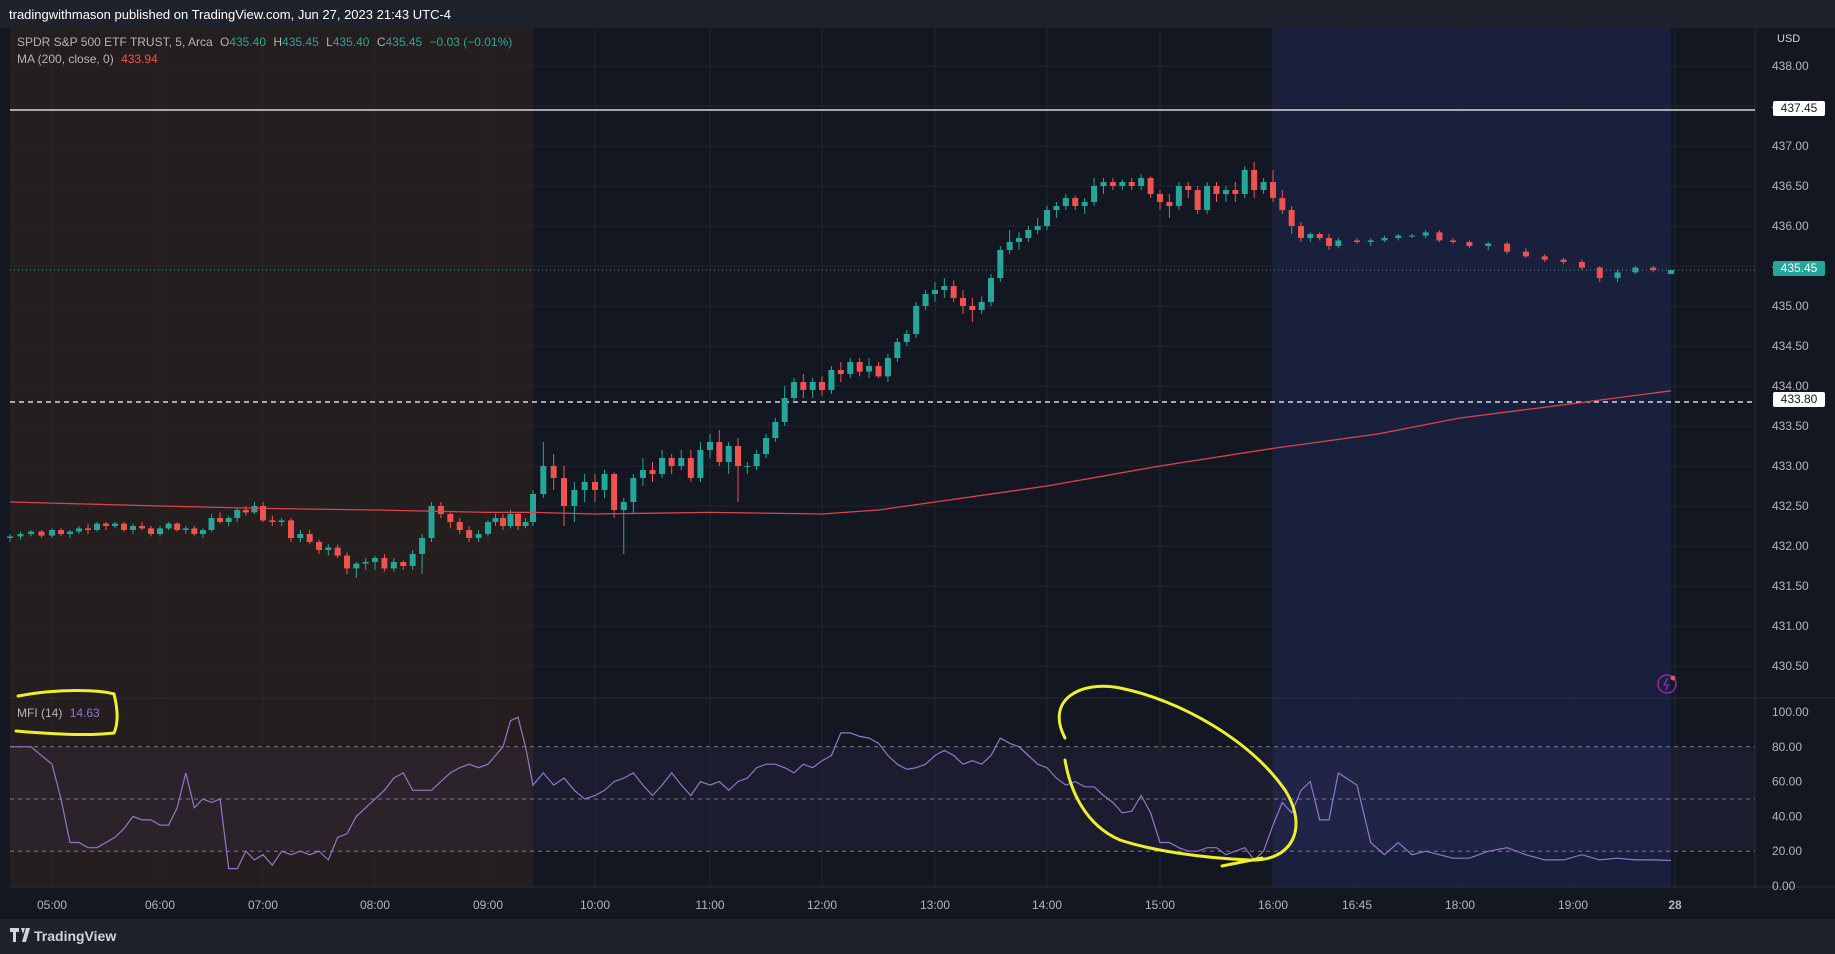 This screenshot has width=1835, height=954. What do you see at coordinates (1790, 426) in the screenshot?
I see `price-tick-label: 433.50` at bounding box center [1790, 426].